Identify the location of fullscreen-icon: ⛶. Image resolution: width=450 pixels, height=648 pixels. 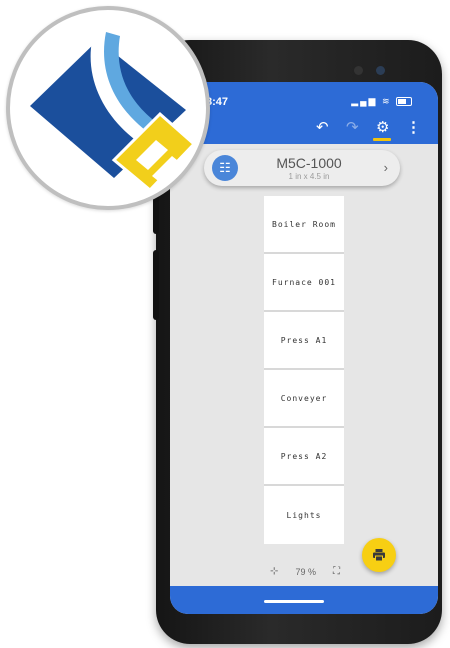
(336, 571).